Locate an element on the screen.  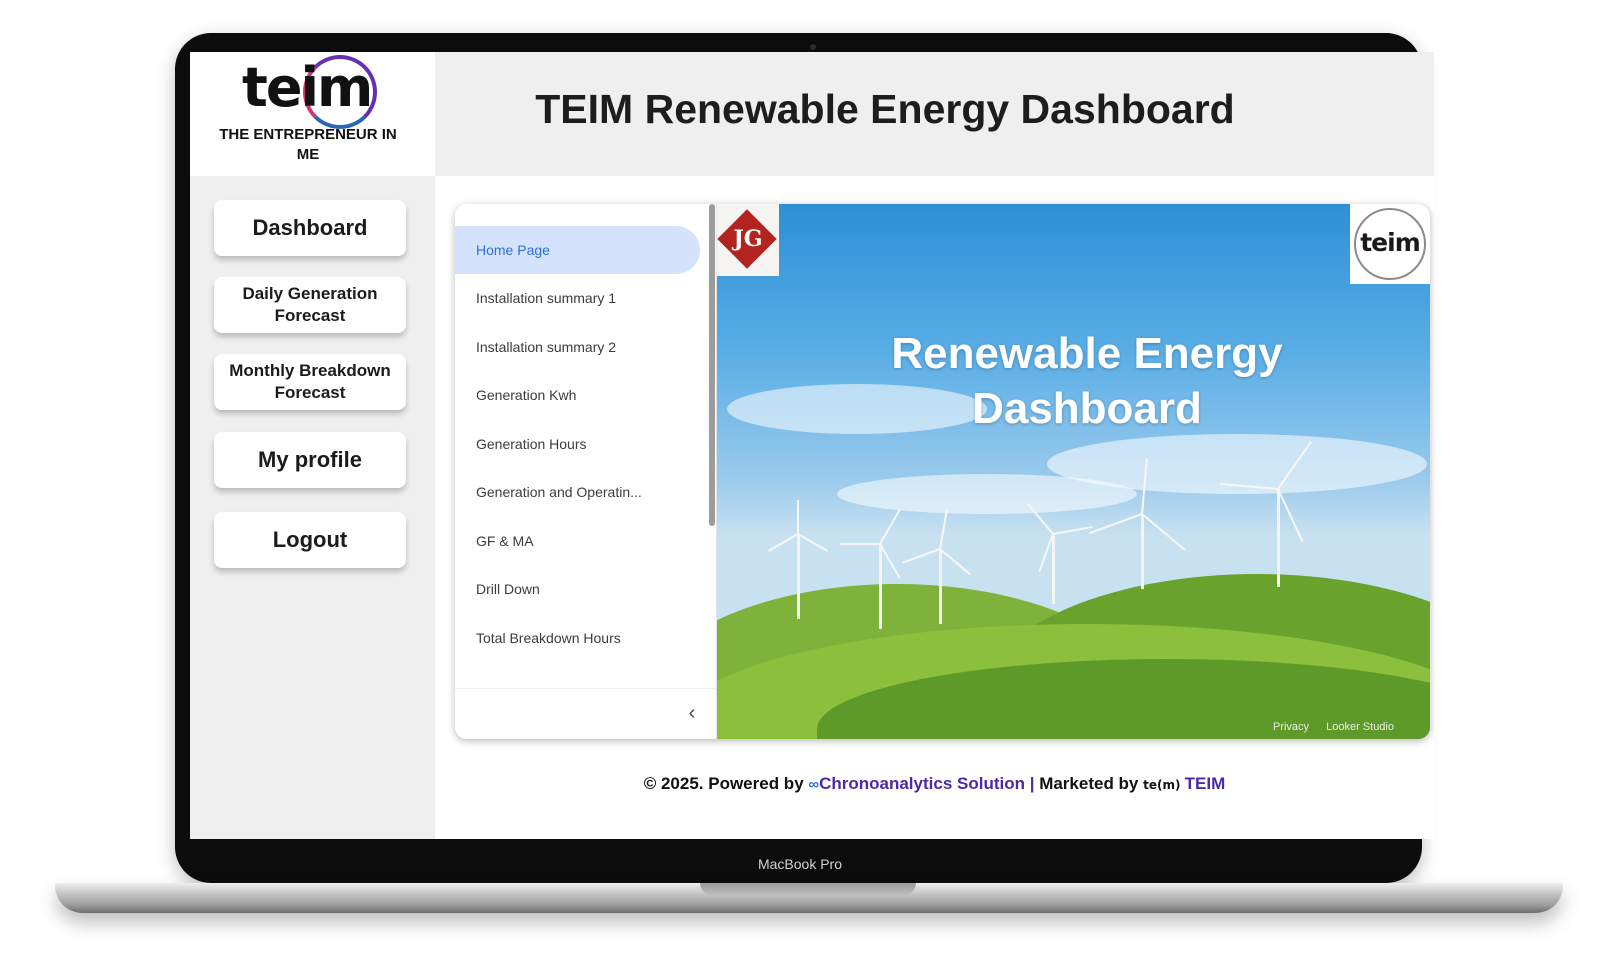
pages-scrollbar is located at coordinates (712, 365).